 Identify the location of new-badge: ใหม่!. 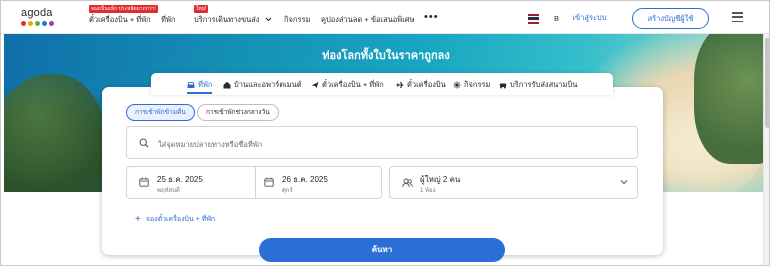
(201, 9).